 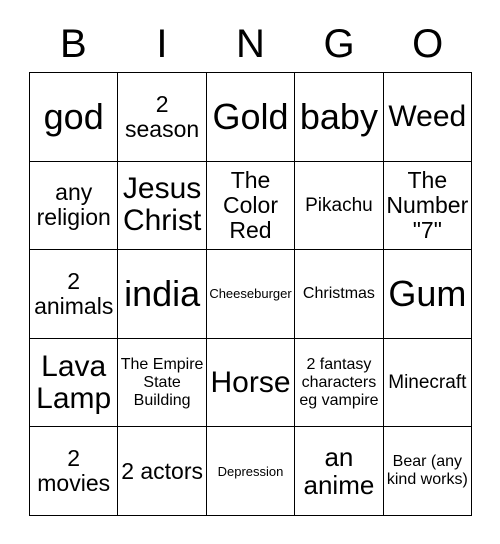 I want to click on bingo-header-row: B I N G O, so click(x=250, y=44).